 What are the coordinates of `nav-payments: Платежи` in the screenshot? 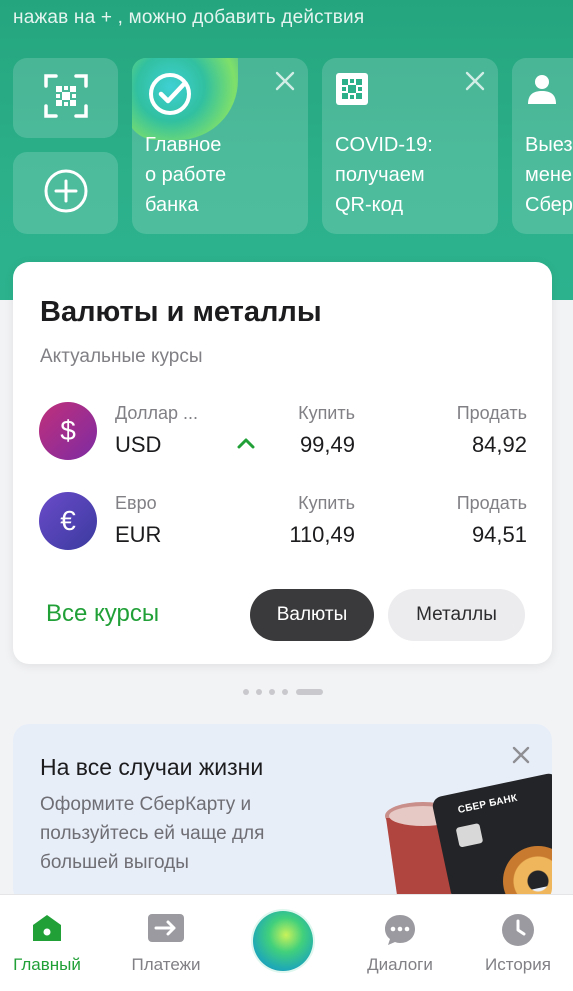 It's located at (166, 943).